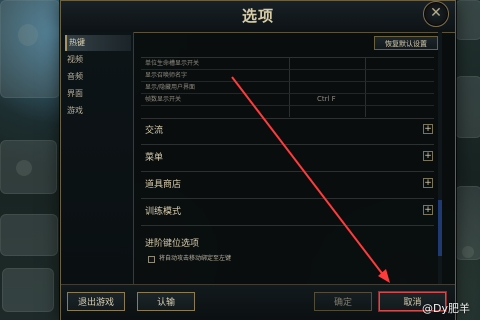 Image resolution: width=480 pixels, height=320 pixels. Describe the element at coordinates (77, 42) in the screenshot. I see `sidebar-item-label: 热键` at that location.